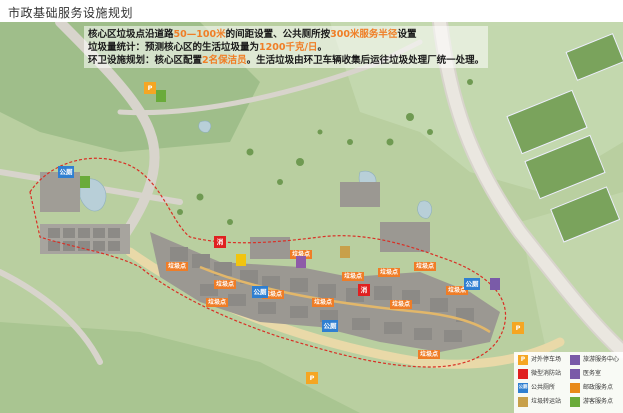  Describe the element at coordinates (345, 252) in the screenshot. I see `garbage-transfer-station-marker` at that location.